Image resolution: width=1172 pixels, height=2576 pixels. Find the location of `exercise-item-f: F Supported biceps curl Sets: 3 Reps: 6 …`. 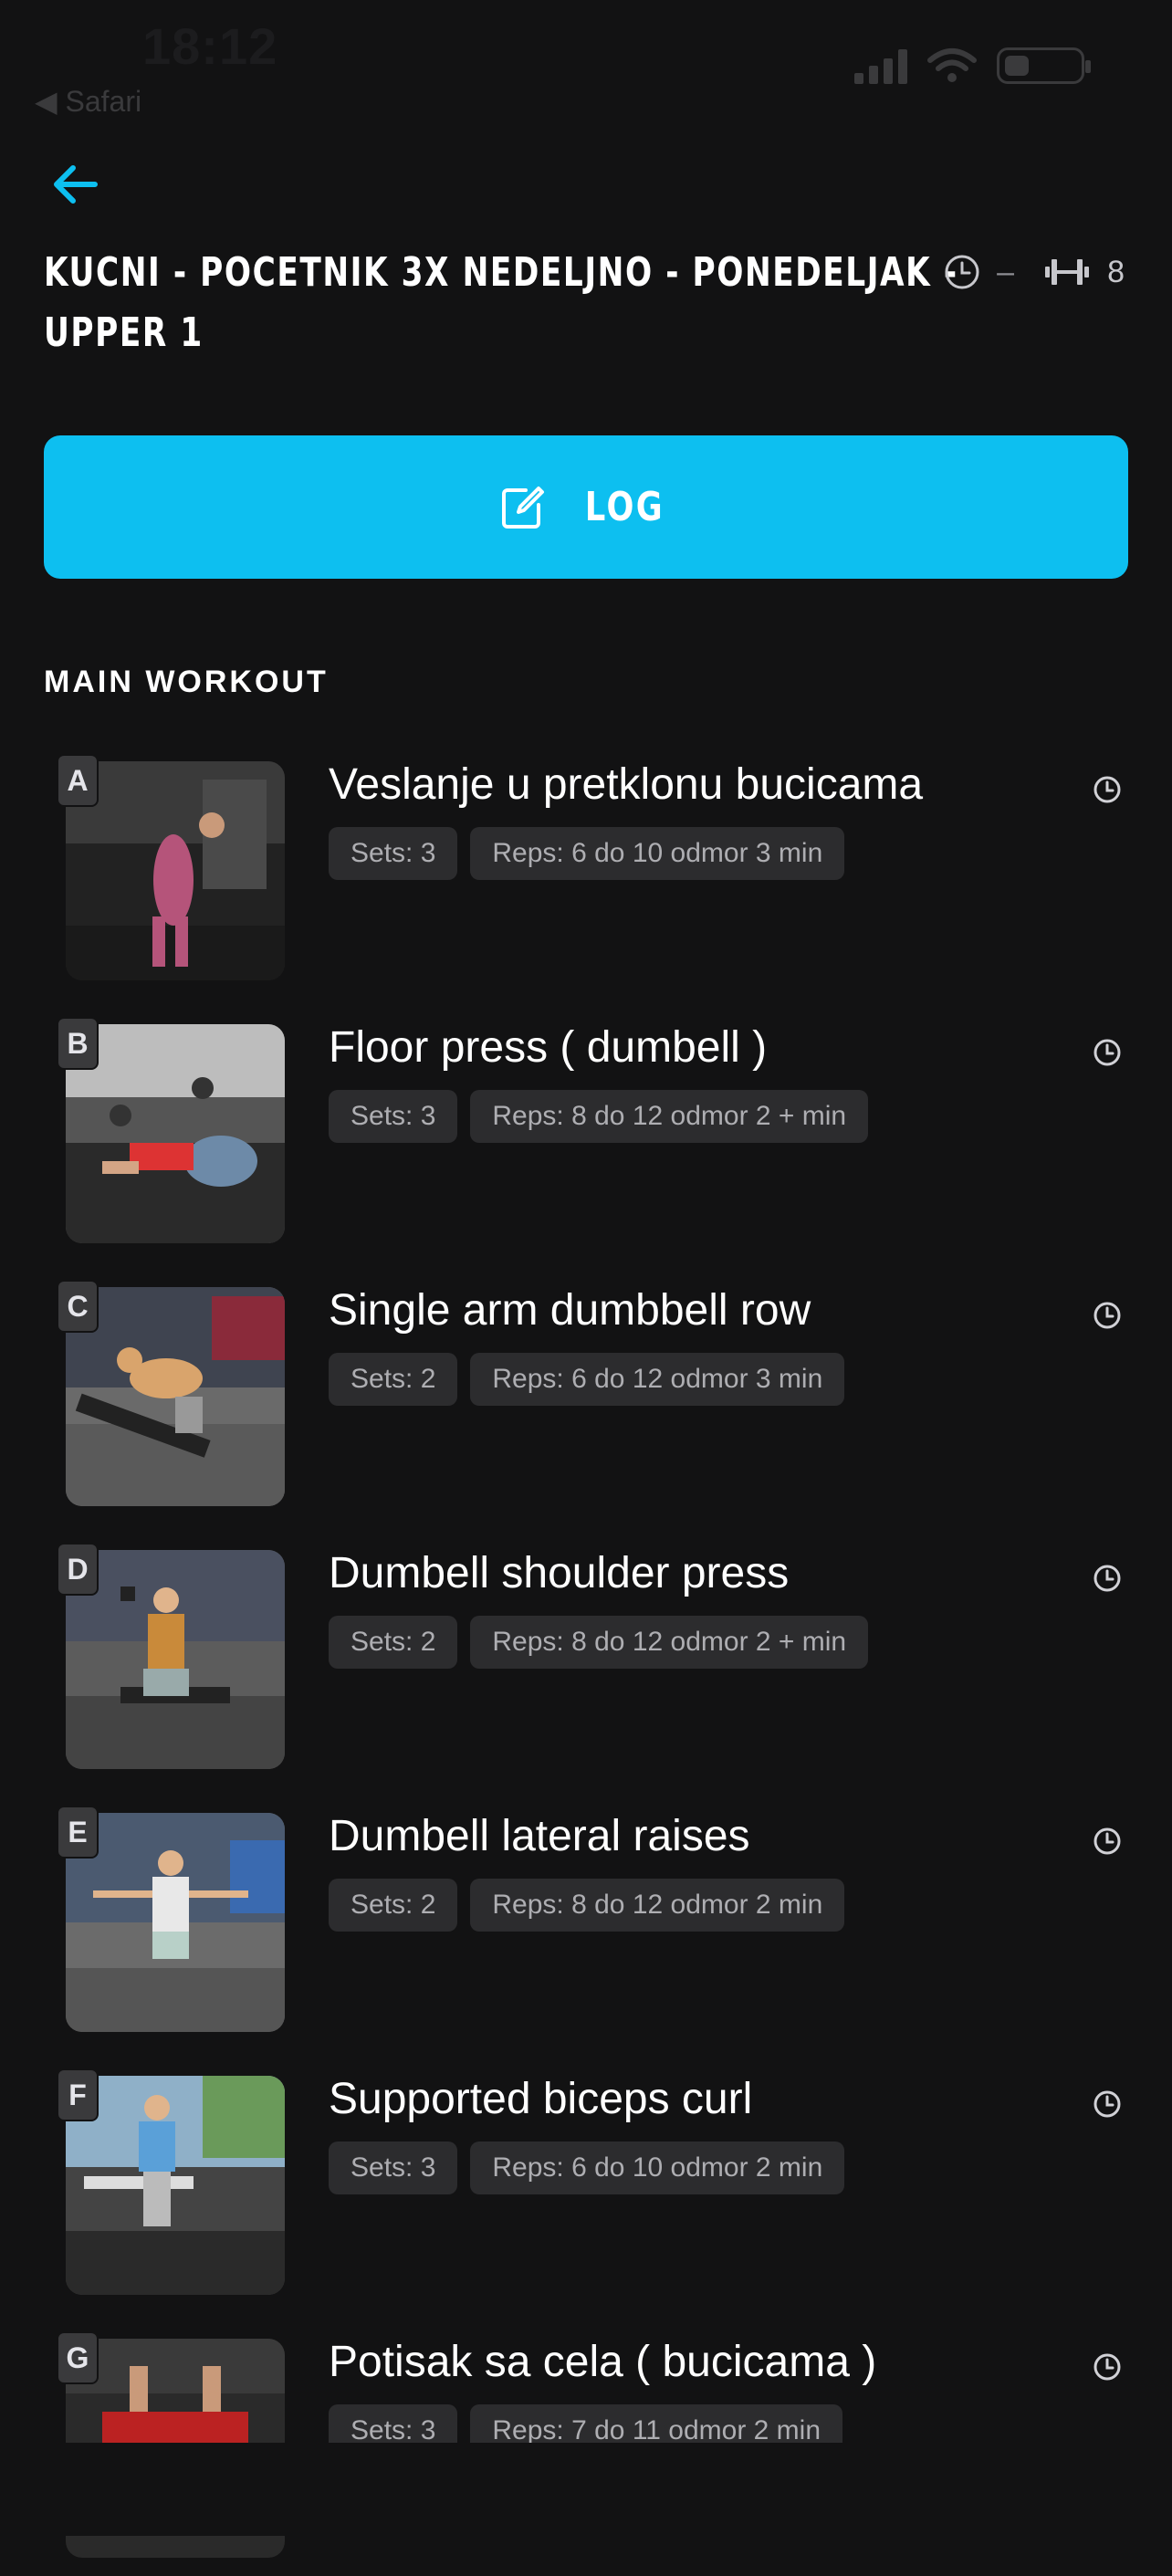

exercise-item-f: F Supported biceps curl Sets: 3 Reps: 6 … is located at coordinates (586, 2191).